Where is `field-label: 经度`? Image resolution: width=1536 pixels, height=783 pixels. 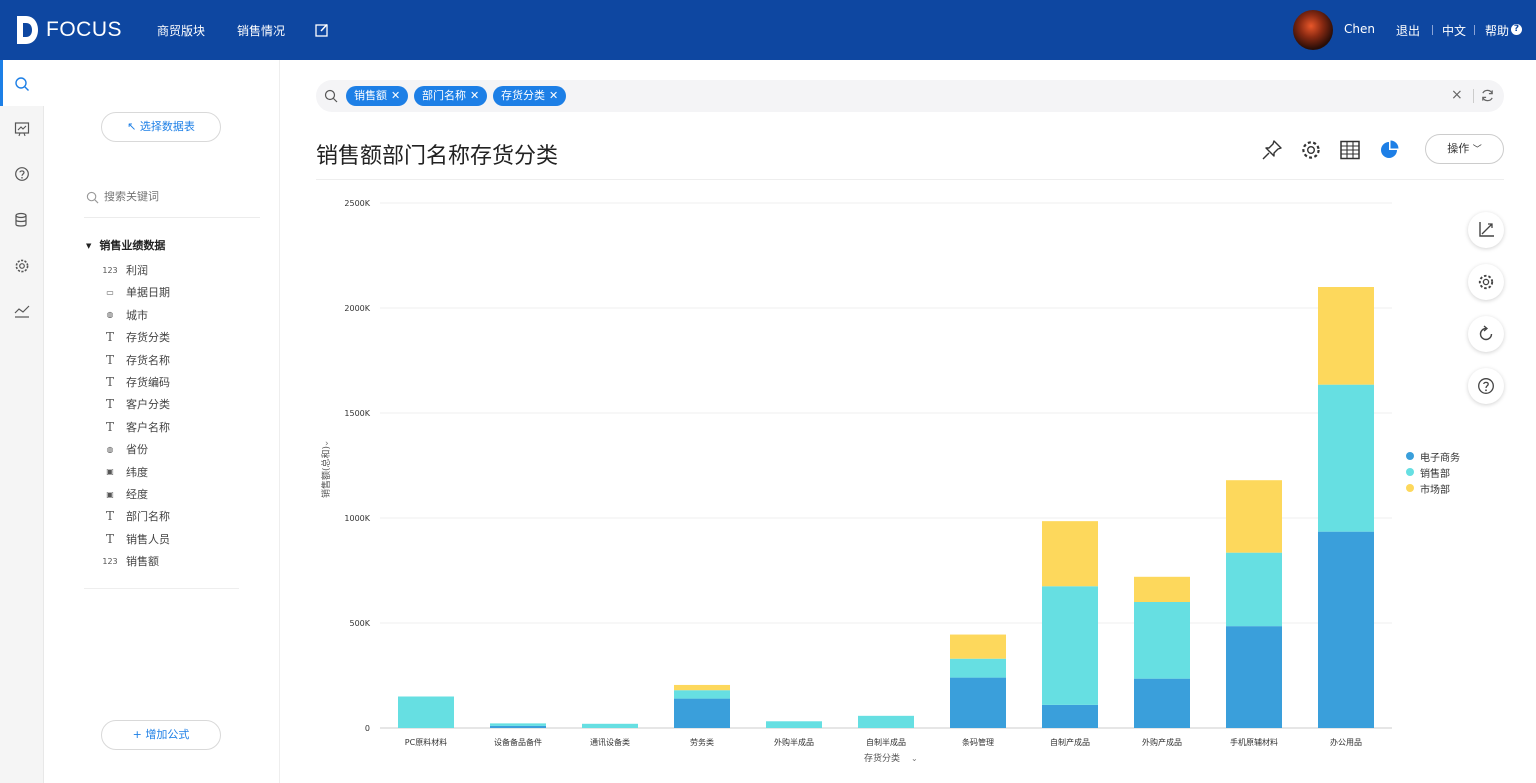
field-label: 经度 is located at coordinates (137, 494).